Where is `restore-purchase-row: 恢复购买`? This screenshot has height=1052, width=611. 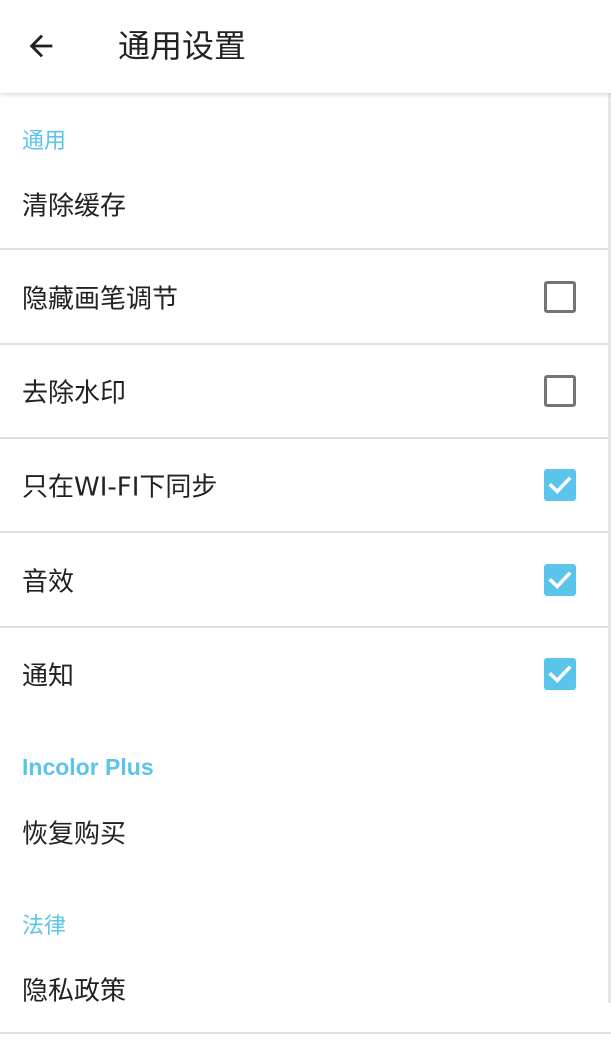
restore-purchase-row: 恢复购买 is located at coordinates (305, 832).